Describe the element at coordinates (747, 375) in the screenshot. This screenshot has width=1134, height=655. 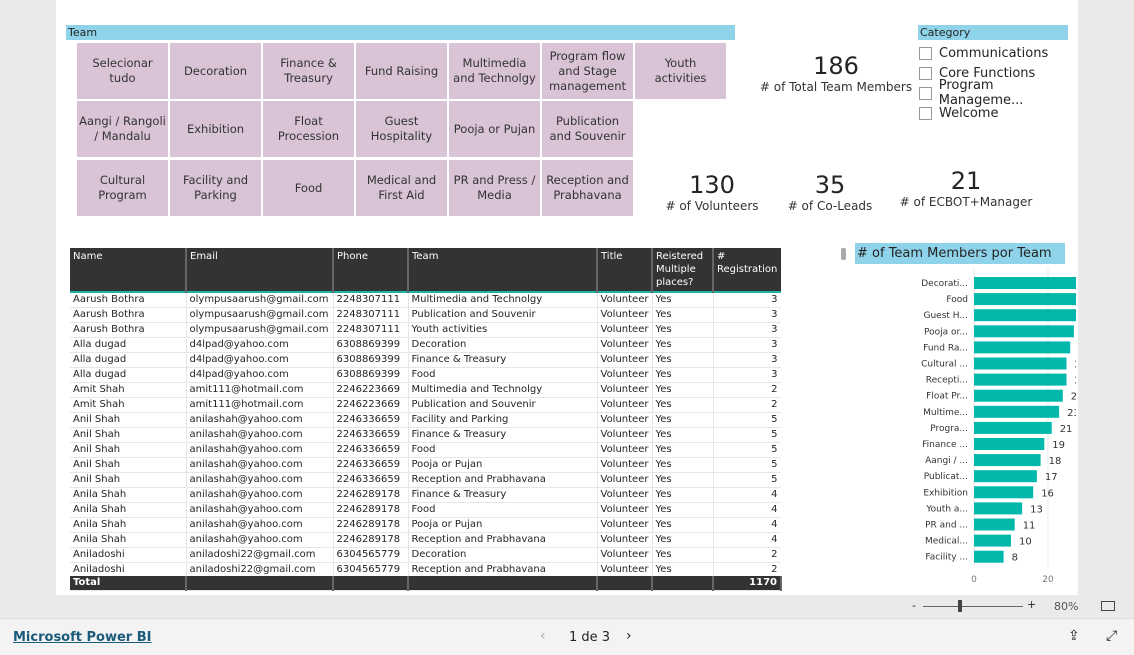
I see `table-cell: 3` at that location.